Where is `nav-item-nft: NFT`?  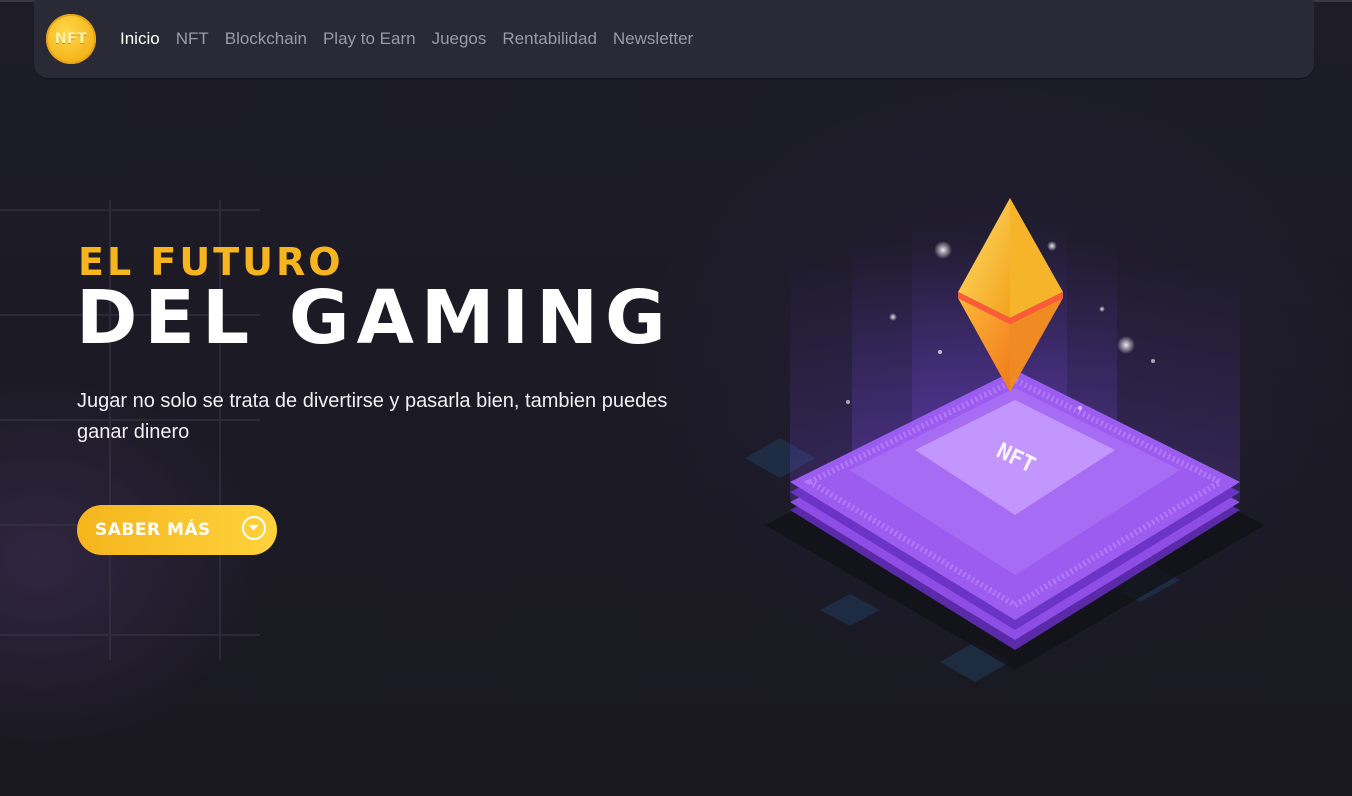 nav-item-nft: NFT is located at coordinates (192, 39).